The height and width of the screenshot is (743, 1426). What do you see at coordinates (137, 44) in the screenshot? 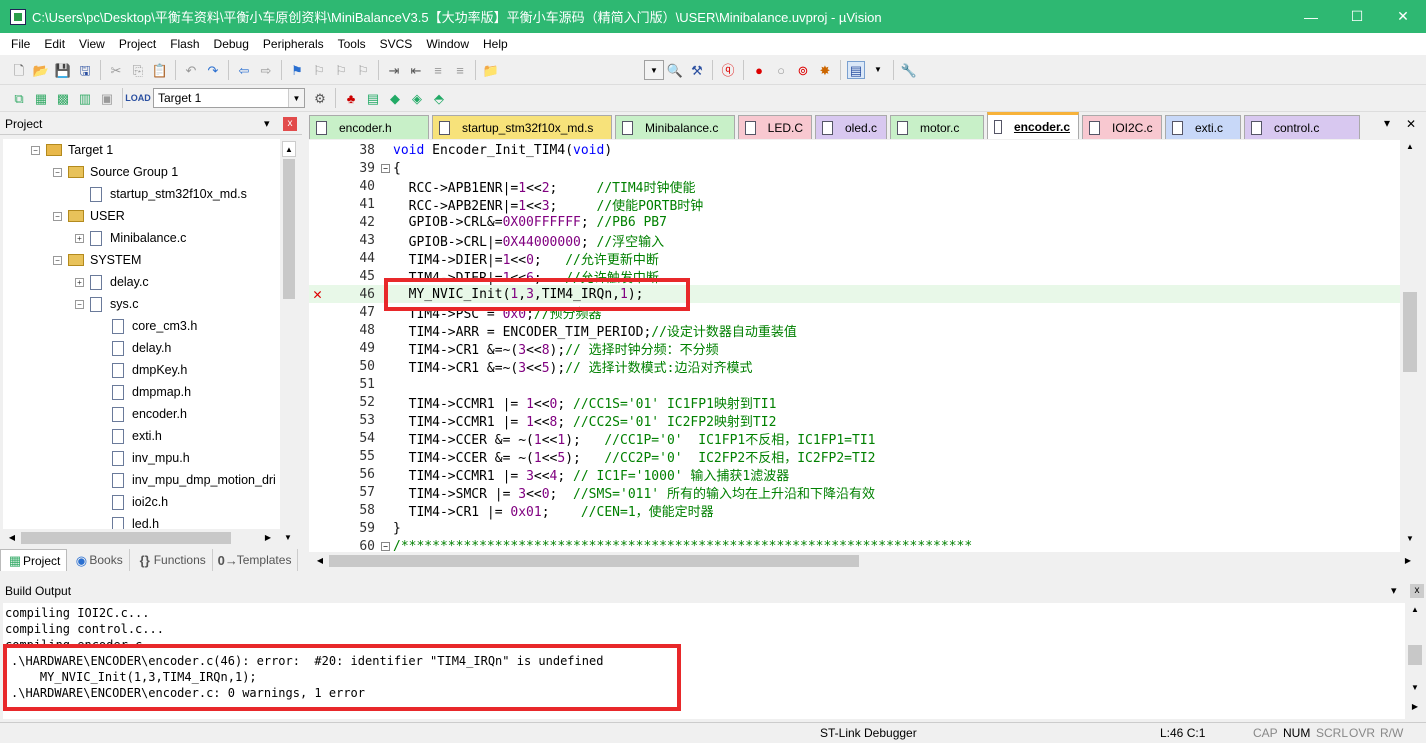
I see `menu-project: Project` at bounding box center [137, 44].